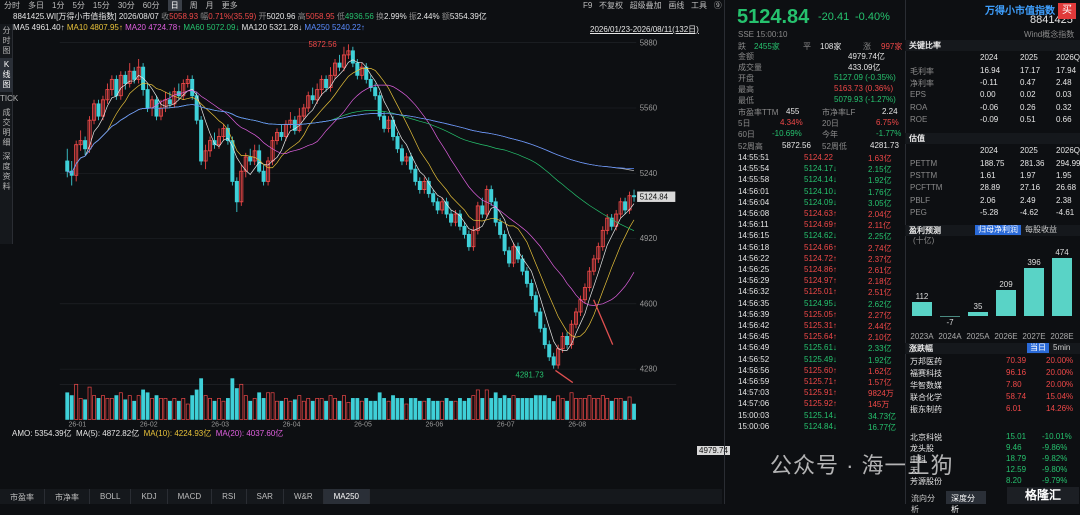 This screenshot has width=1080, height=515. I want to click on ratio-year: 2025, so click(1029, 57).